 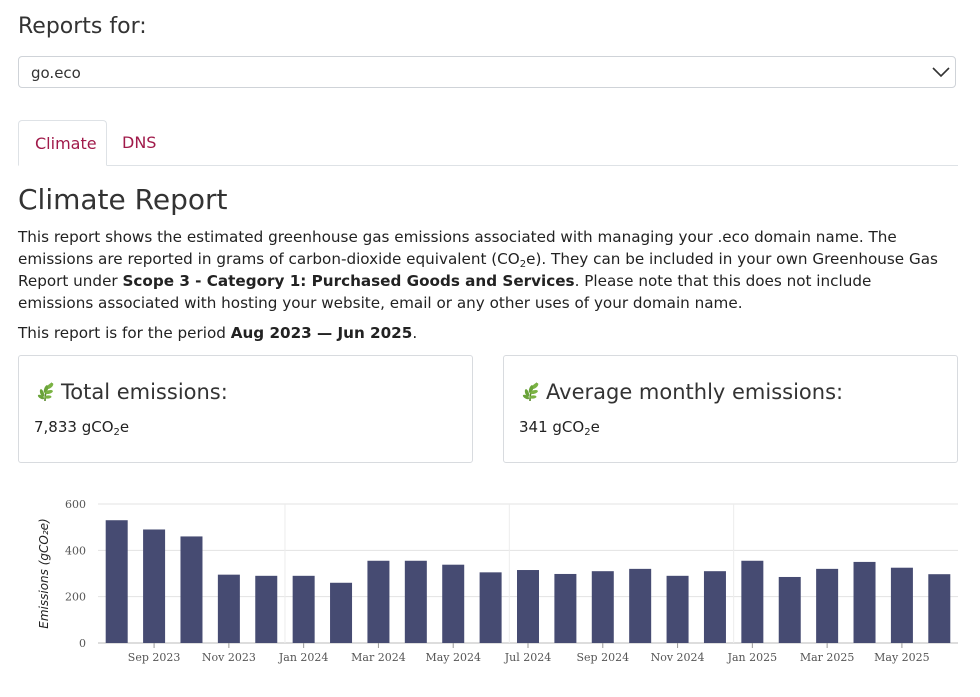 What do you see at coordinates (123, 199) in the screenshot?
I see `report-title: Climate Report` at bounding box center [123, 199].